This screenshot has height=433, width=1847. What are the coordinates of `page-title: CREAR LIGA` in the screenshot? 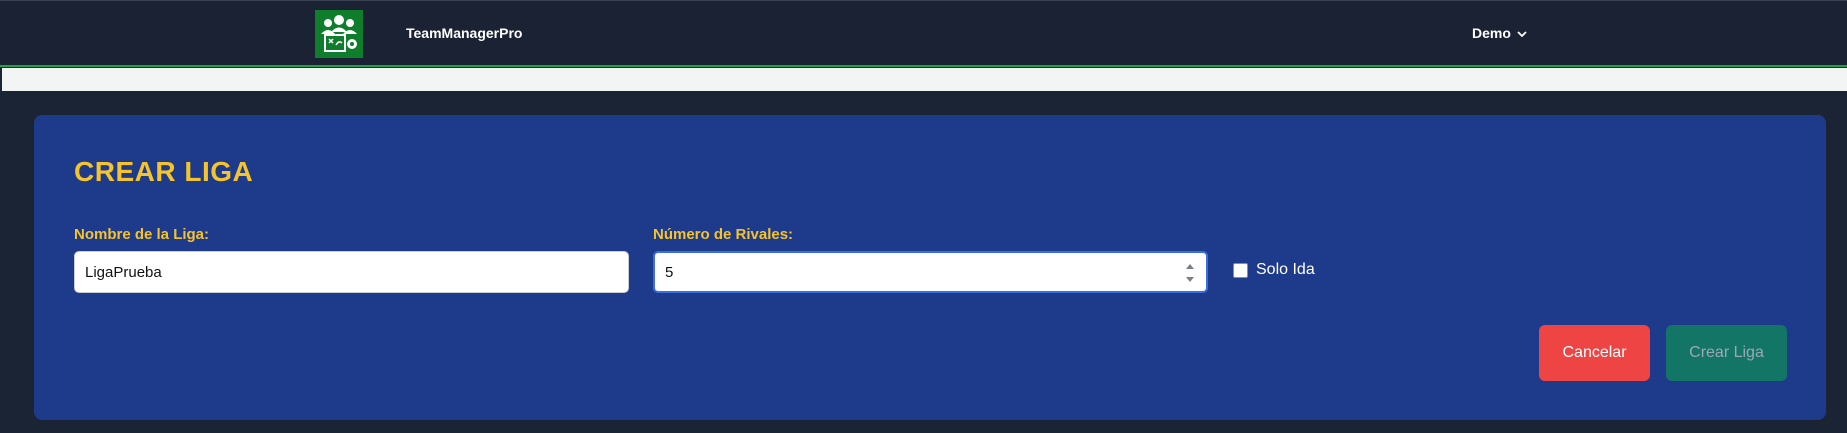 It's located at (164, 171).